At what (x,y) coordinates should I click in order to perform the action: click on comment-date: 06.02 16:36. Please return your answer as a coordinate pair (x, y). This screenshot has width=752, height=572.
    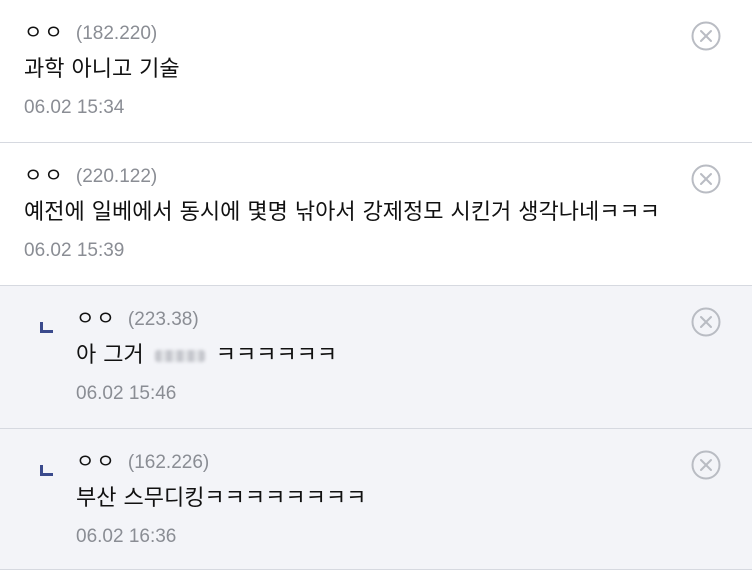
    Looking at the image, I should click on (126, 536).